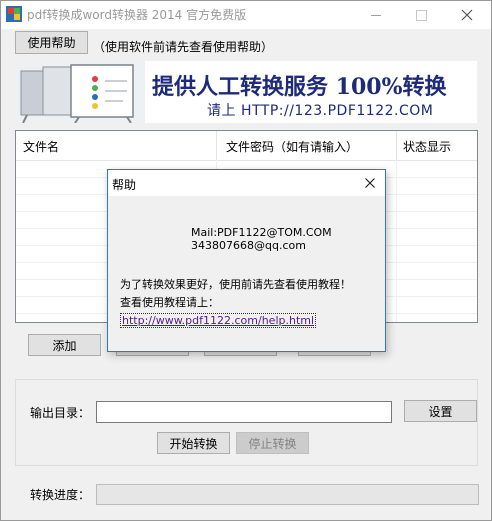 The image size is (492, 521). What do you see at coordinates (244, 412) in the screenshot?
I see `output-dir-input` at bounding box center [244, 412].